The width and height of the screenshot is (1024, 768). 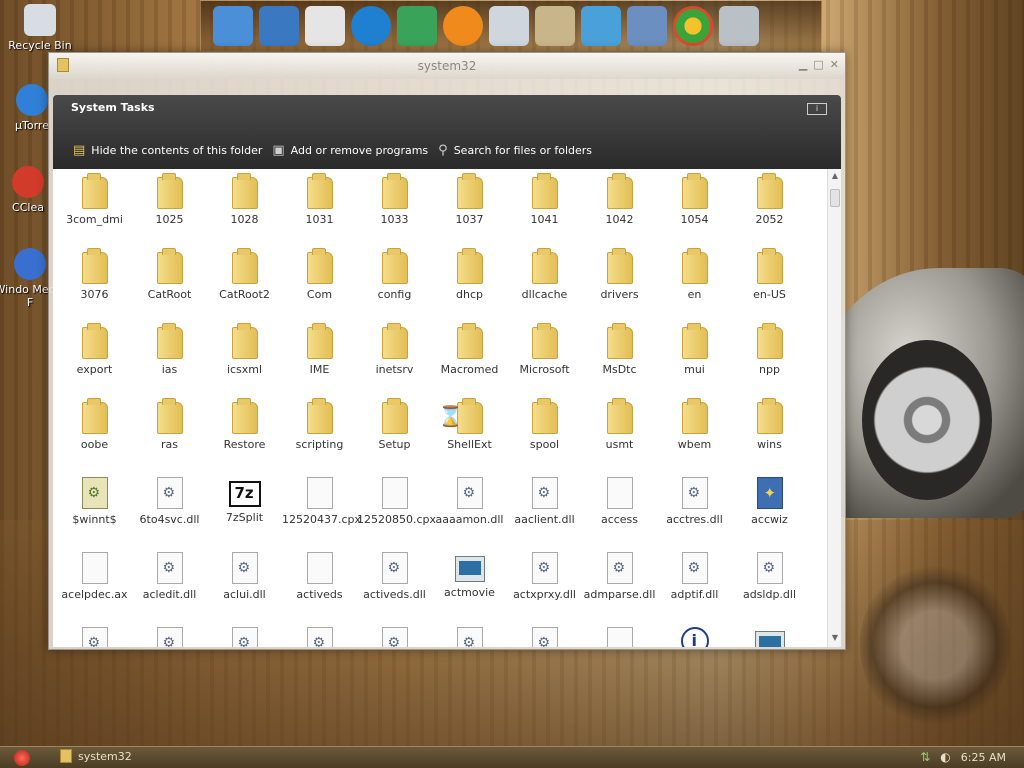 I want to click on folder-item: dhcp, so click(x=469, y=286).